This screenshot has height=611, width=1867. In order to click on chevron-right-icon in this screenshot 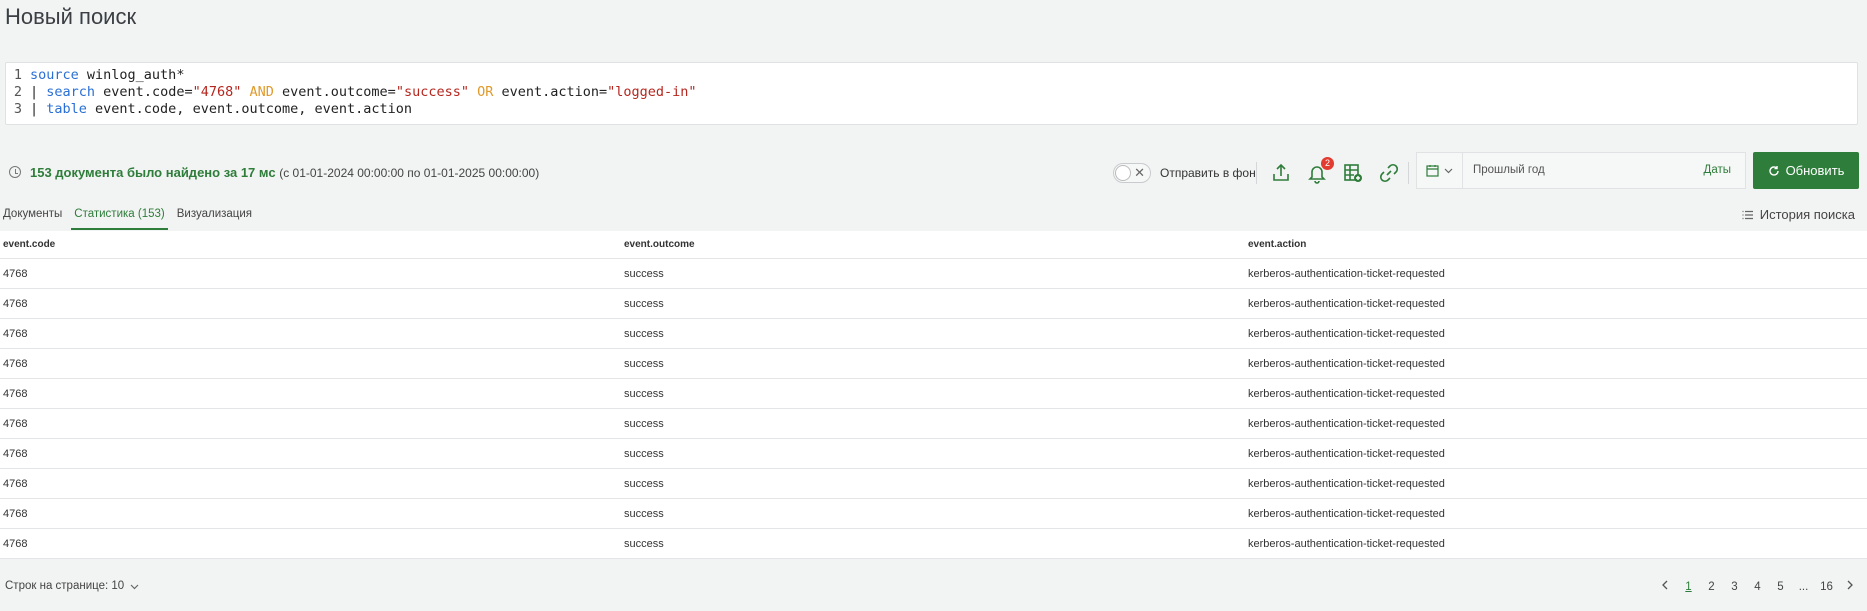, I will do `click(1850, 585)`.